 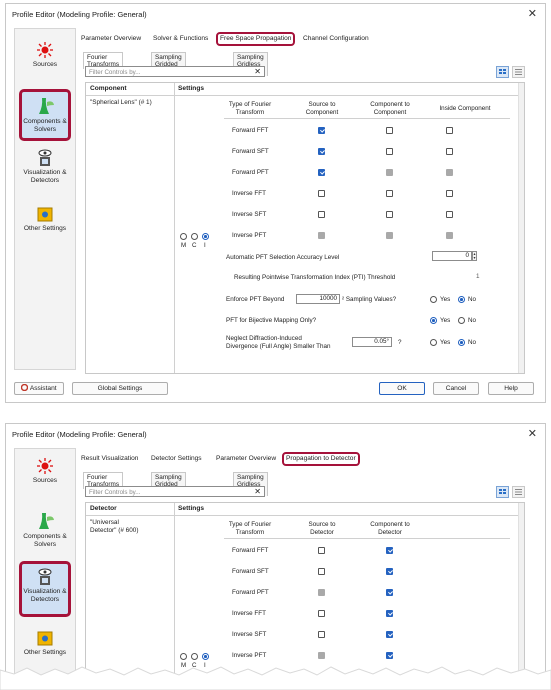 What do you see at coordinates (321, 172) in the screenshot?
I see `cb-forward-pft-source` at bounding box center [321, 172].